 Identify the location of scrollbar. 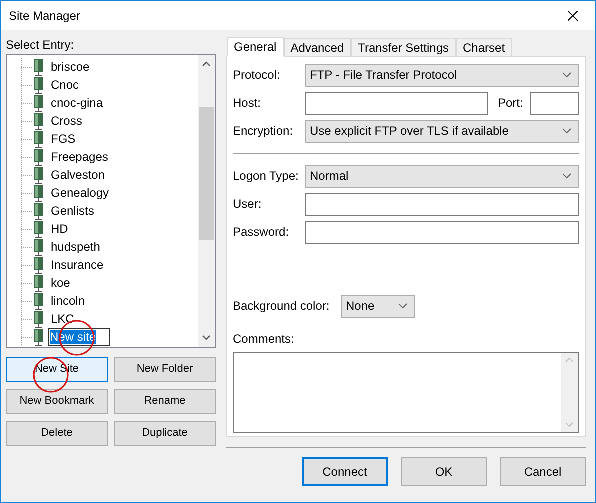
(206, 201).